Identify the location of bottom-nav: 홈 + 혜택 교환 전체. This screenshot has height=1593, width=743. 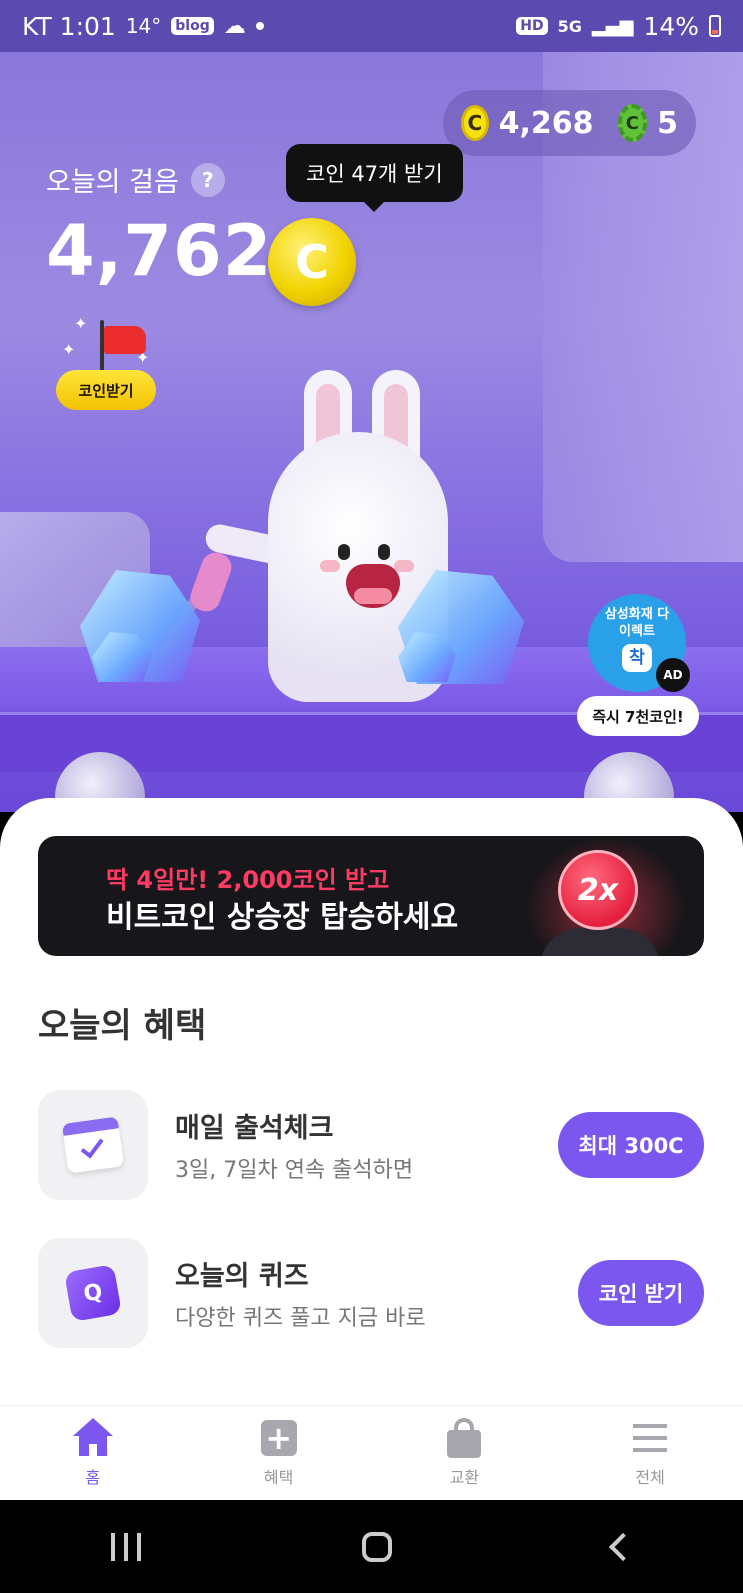
(371, 1452).